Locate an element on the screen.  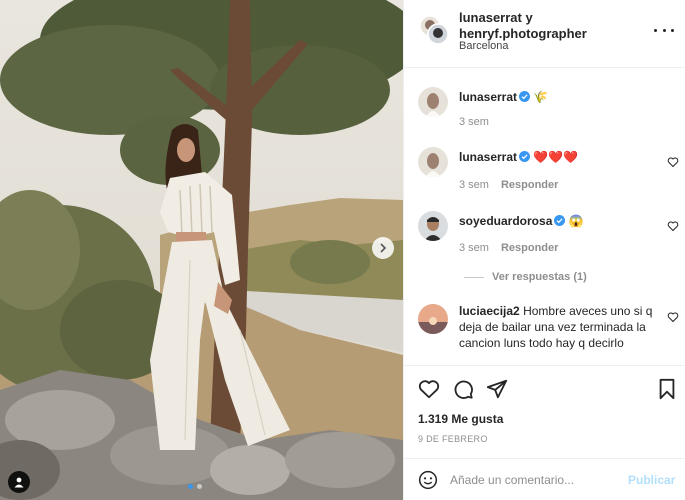
chevron-right-icon is located at coordinates (383, 248).